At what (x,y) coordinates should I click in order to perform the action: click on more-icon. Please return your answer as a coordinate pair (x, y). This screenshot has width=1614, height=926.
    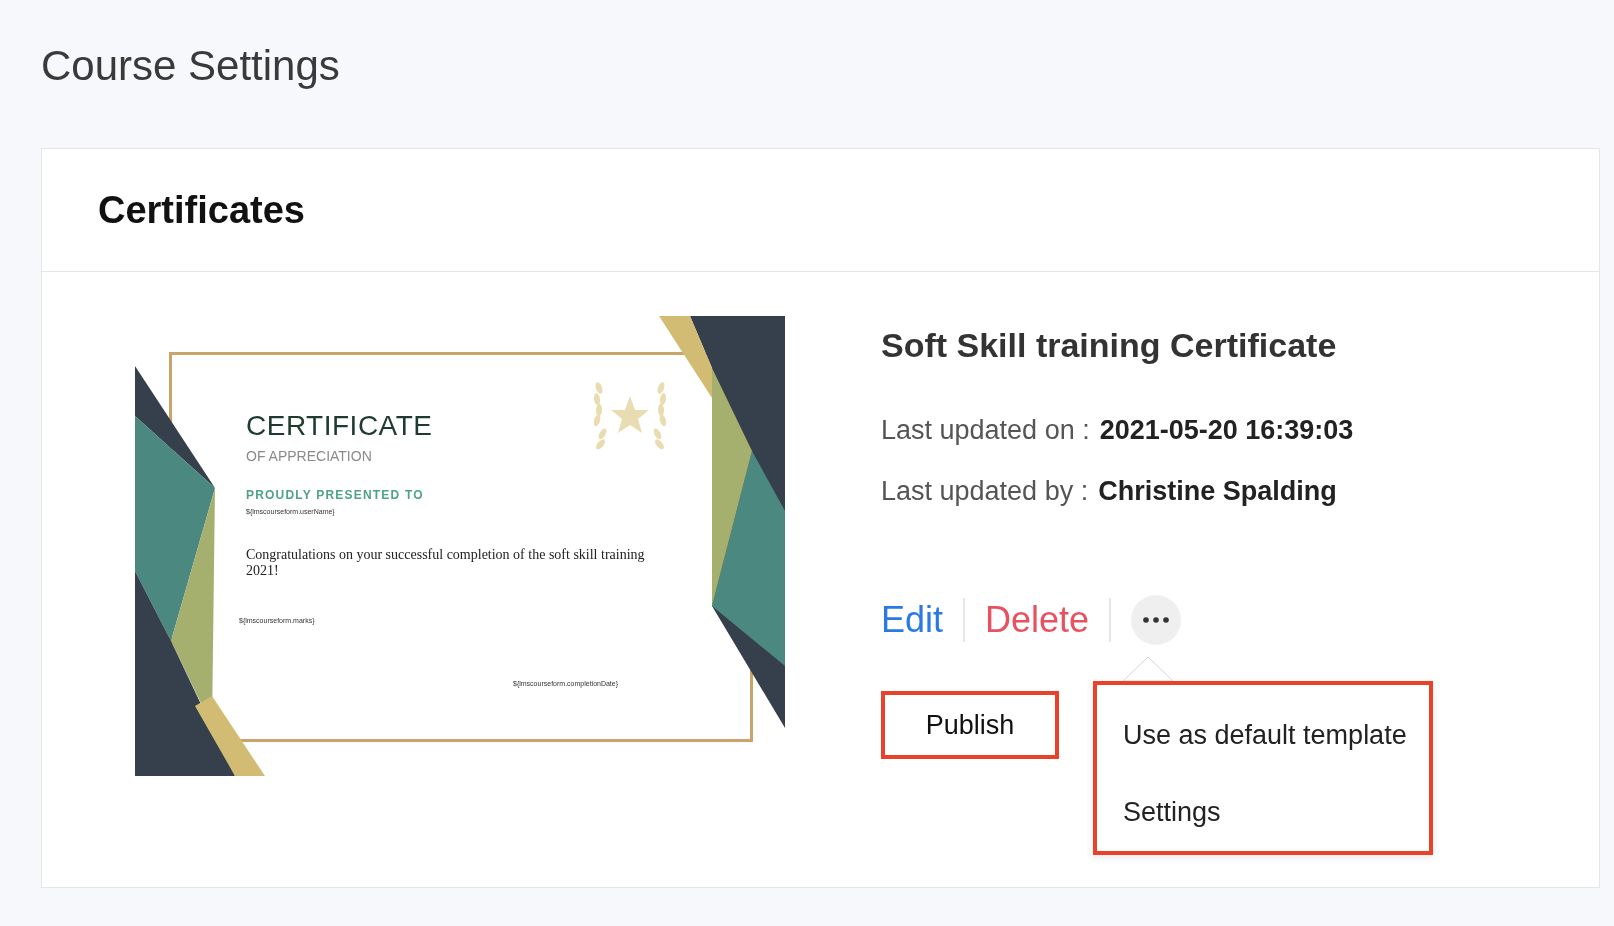
    Looking at the image, I should click on (1156, 620).